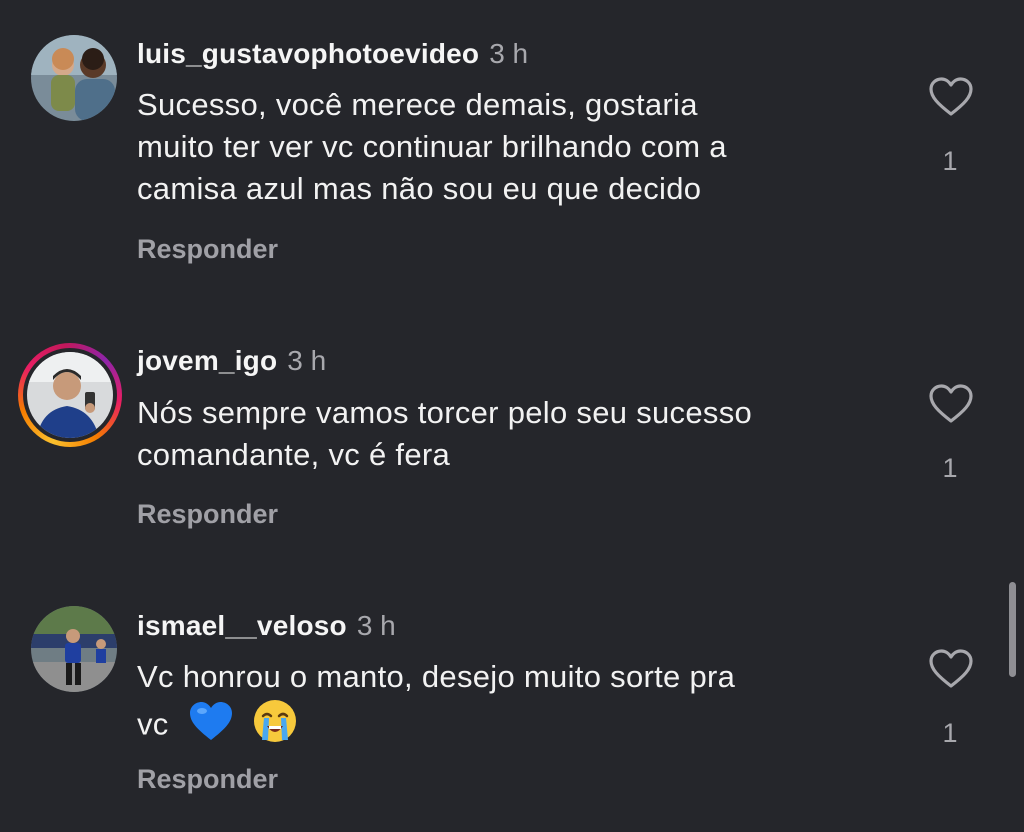 Image resolution: width=1024 pixels, height=832 pixels. I want to click on comment-line: vc, so click(153, 724).